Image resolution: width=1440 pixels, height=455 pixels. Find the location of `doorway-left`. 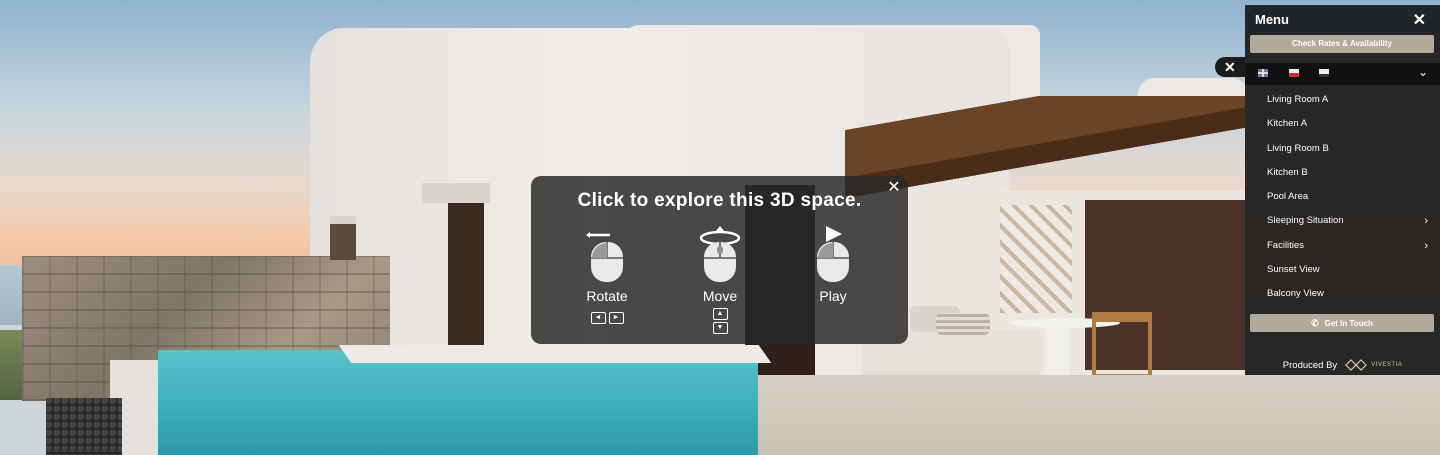

doorway-left is located at coordinates (466, 276).